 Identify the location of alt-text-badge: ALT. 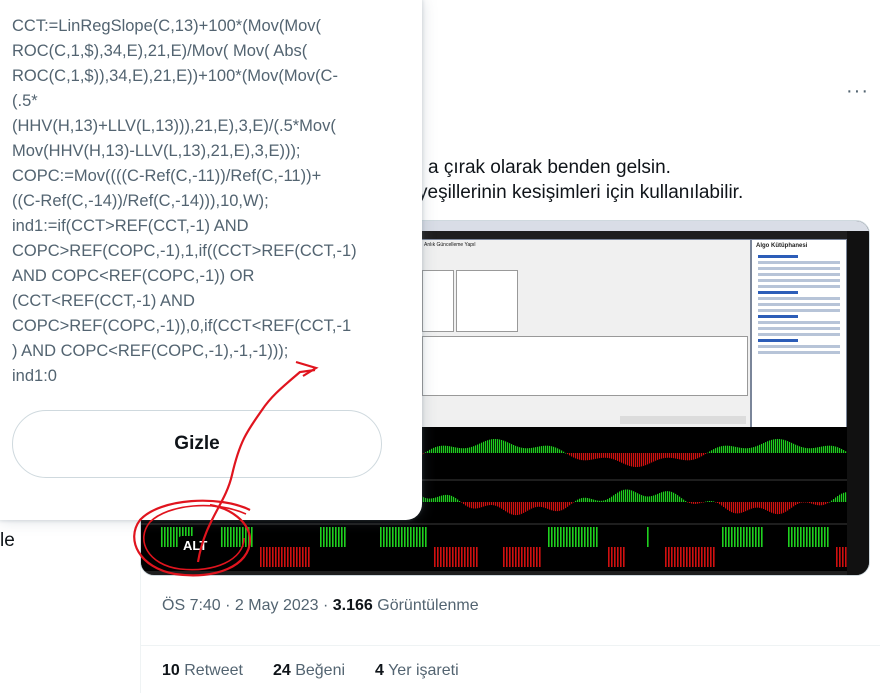
(195, 545).